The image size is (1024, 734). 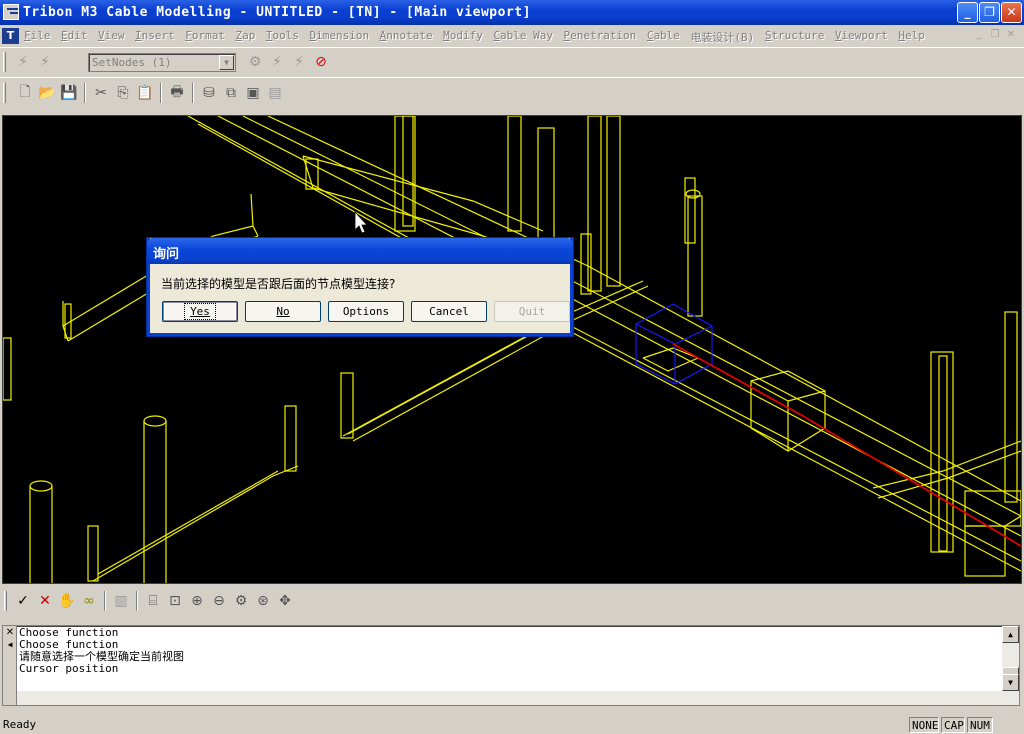 I want to click on menu-tools: Tools, so click(x=282, y=37).